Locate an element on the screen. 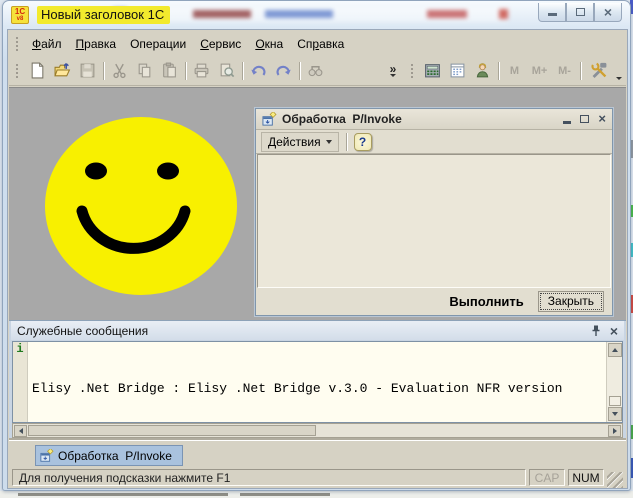  tab-pinvoke: Обработка P/Invoke is located at coordinates (109, 455).